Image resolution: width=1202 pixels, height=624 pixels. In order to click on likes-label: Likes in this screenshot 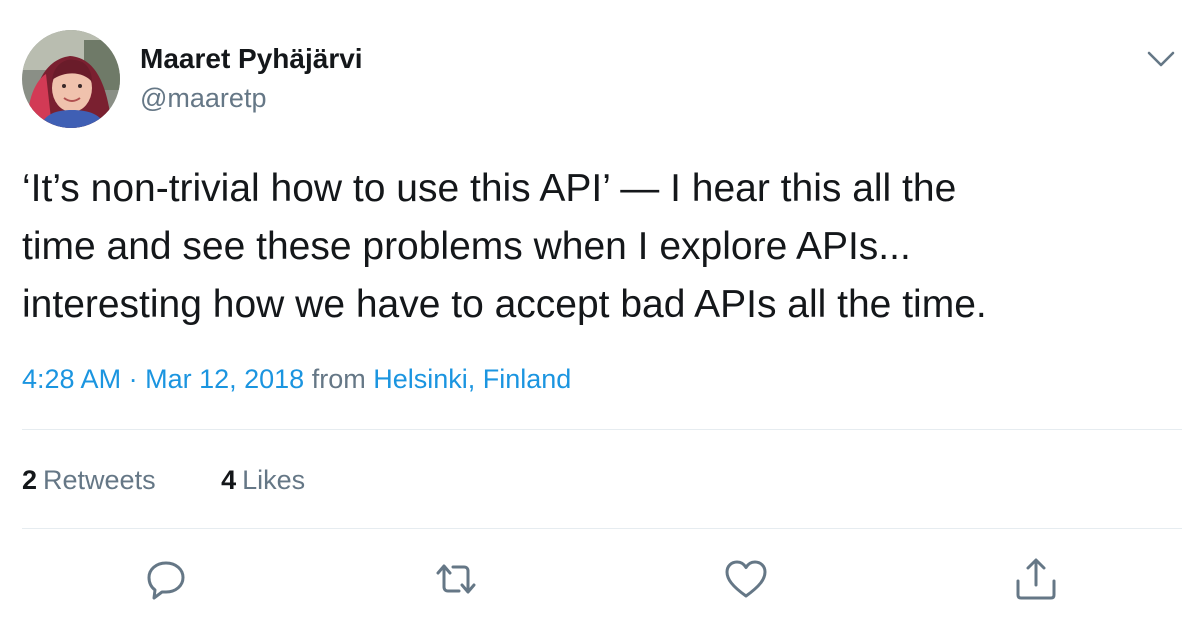, I will do `click(274, 480)`.